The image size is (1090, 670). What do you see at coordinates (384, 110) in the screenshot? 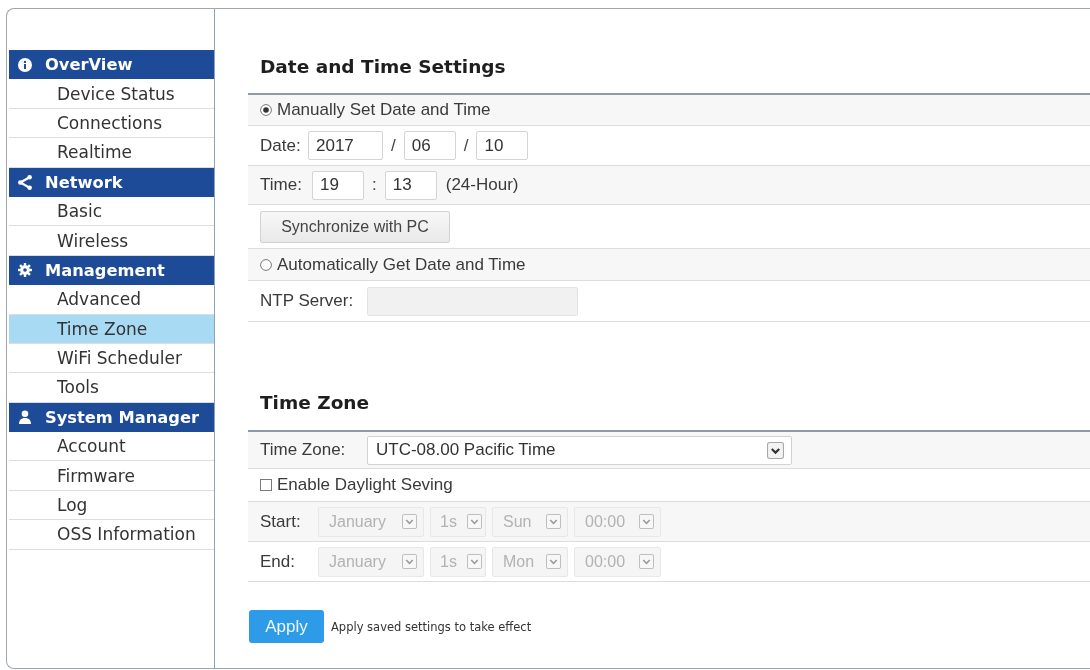
I see `radio-label: Manually Set Date and Time` at bounding box center [384, 110].